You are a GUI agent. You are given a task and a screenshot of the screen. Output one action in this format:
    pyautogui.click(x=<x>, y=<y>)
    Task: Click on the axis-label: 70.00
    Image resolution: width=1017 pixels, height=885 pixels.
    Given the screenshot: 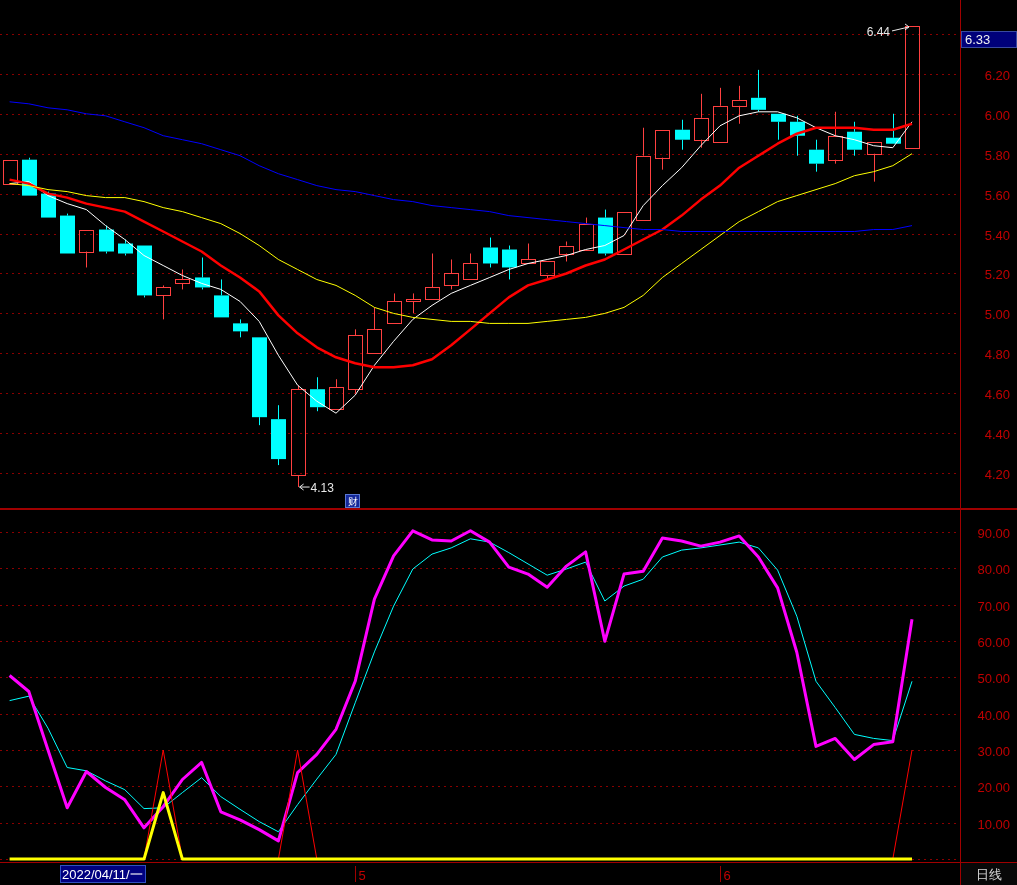 What is the action you would take?
    pyautogui.click(x=993, y=606)
    